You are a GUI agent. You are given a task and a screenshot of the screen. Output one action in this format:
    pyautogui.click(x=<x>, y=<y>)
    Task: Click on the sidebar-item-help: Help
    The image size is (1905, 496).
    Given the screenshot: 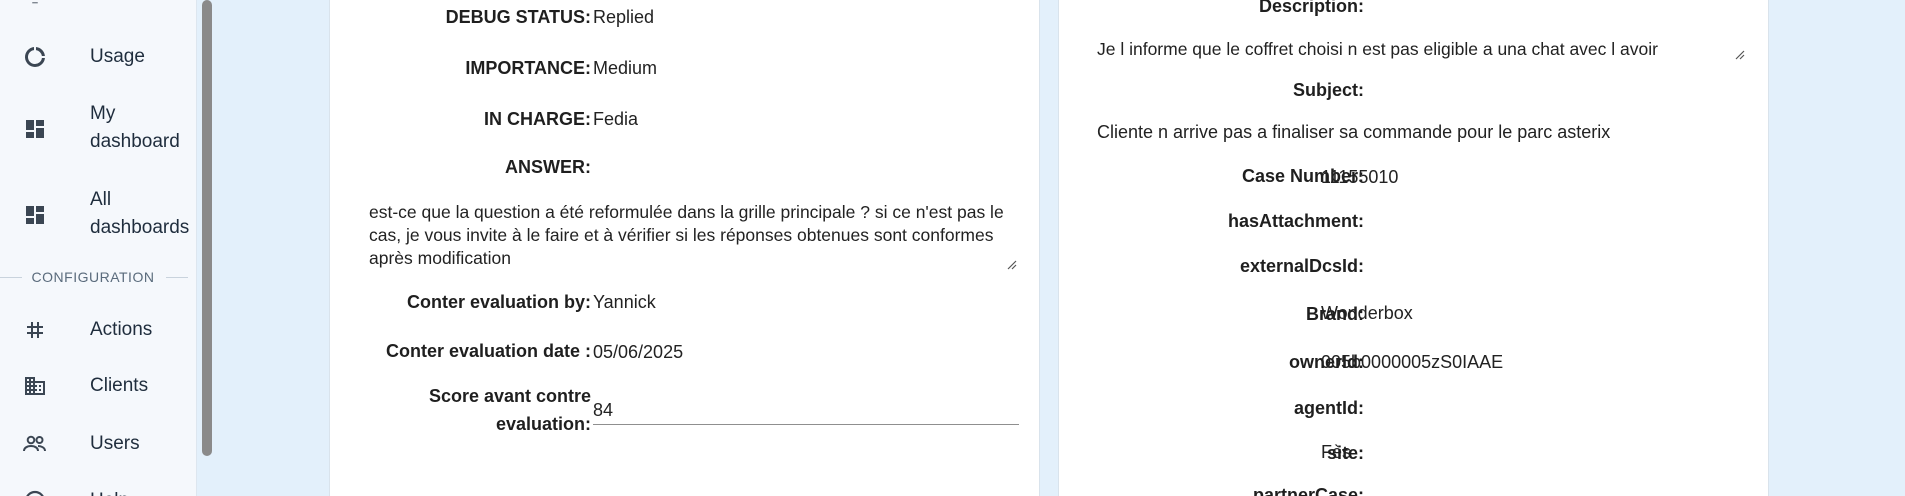 What is the action you would take?
    pyautogui.click(x=98, y=490)
    